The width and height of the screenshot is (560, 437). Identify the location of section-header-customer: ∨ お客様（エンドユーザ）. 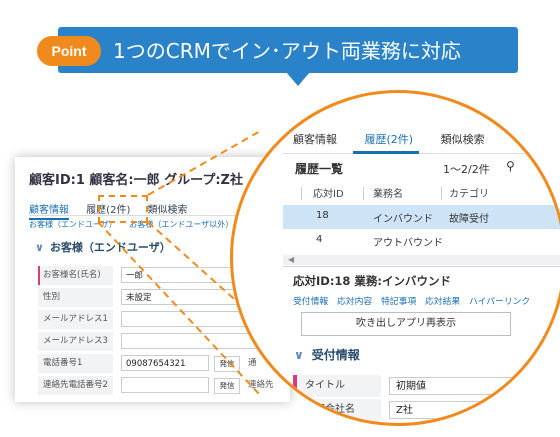
(103, 247).